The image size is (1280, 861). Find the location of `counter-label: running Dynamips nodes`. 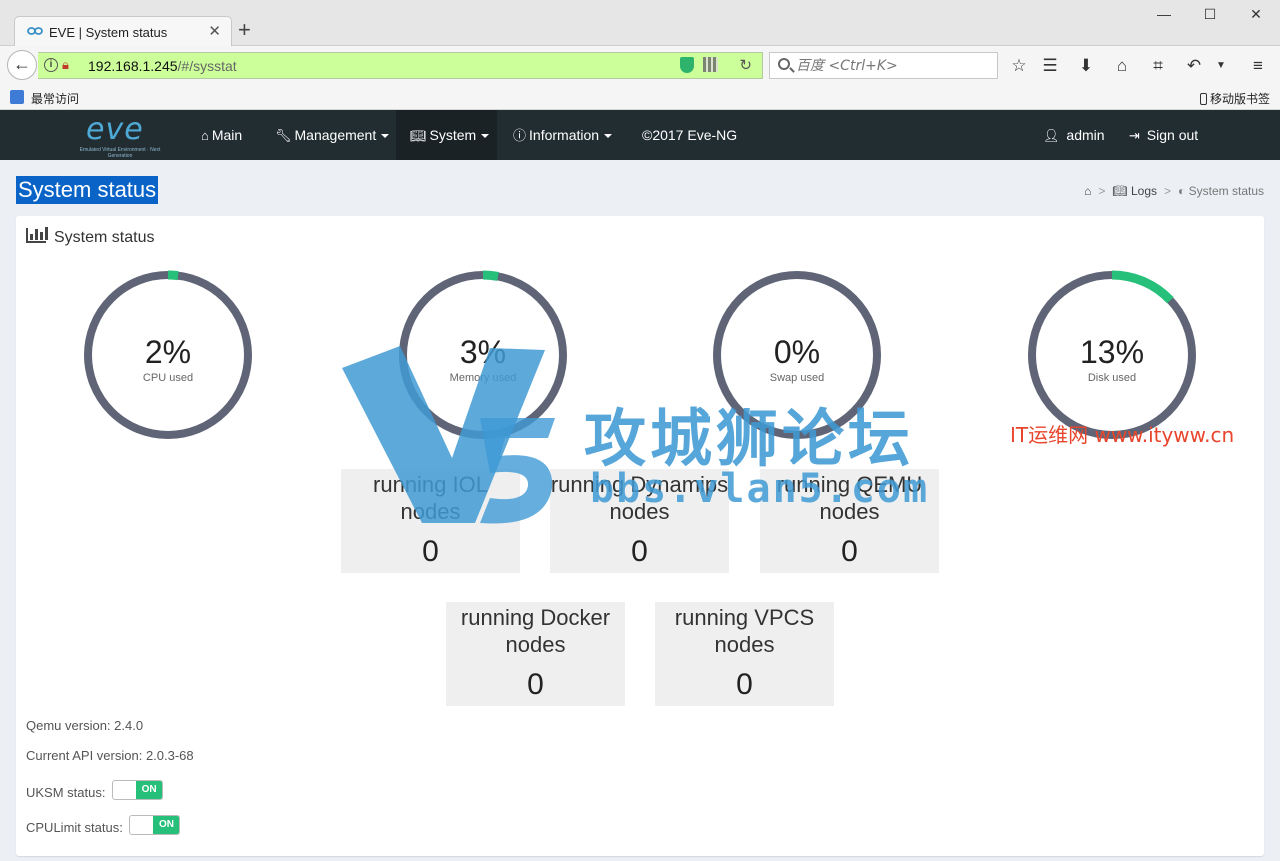

counter-label: running Dynamips nodes is located at coordinates (639, 498).